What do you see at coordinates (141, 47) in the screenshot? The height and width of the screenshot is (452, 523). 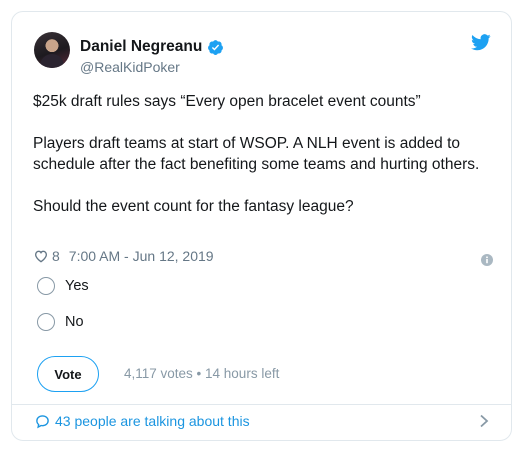 I see `author-display-name: Daniel Negreanu` at bounding box center [141, 47].